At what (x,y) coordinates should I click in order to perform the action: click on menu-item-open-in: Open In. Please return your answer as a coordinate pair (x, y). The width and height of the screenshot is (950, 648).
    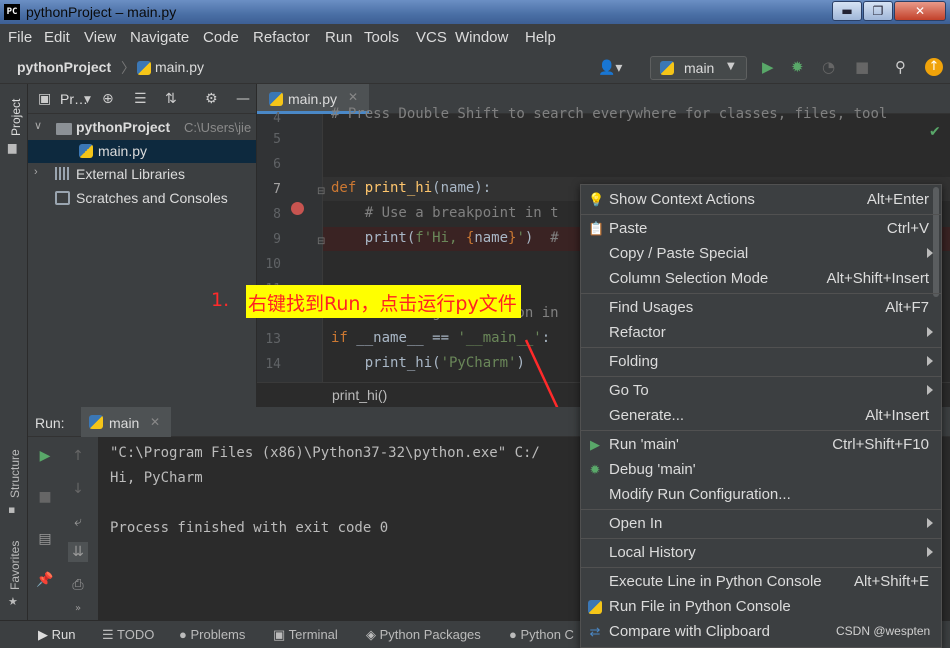
    Looking at the image, I should click on (761, 524).